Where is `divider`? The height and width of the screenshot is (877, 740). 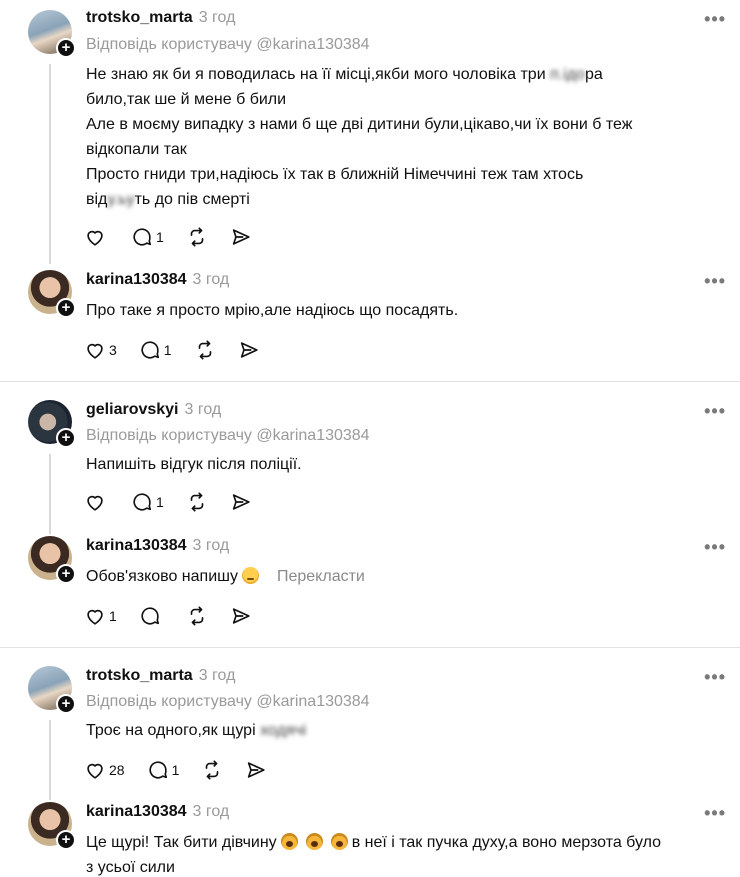
divider is located at coordinates (370, 381).